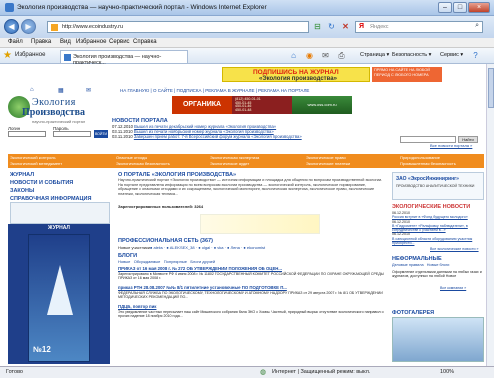  Describe the element at coordinates (234, 157) in the screenshot. I see `nav-item: Экологическая экспертиза` at that location.